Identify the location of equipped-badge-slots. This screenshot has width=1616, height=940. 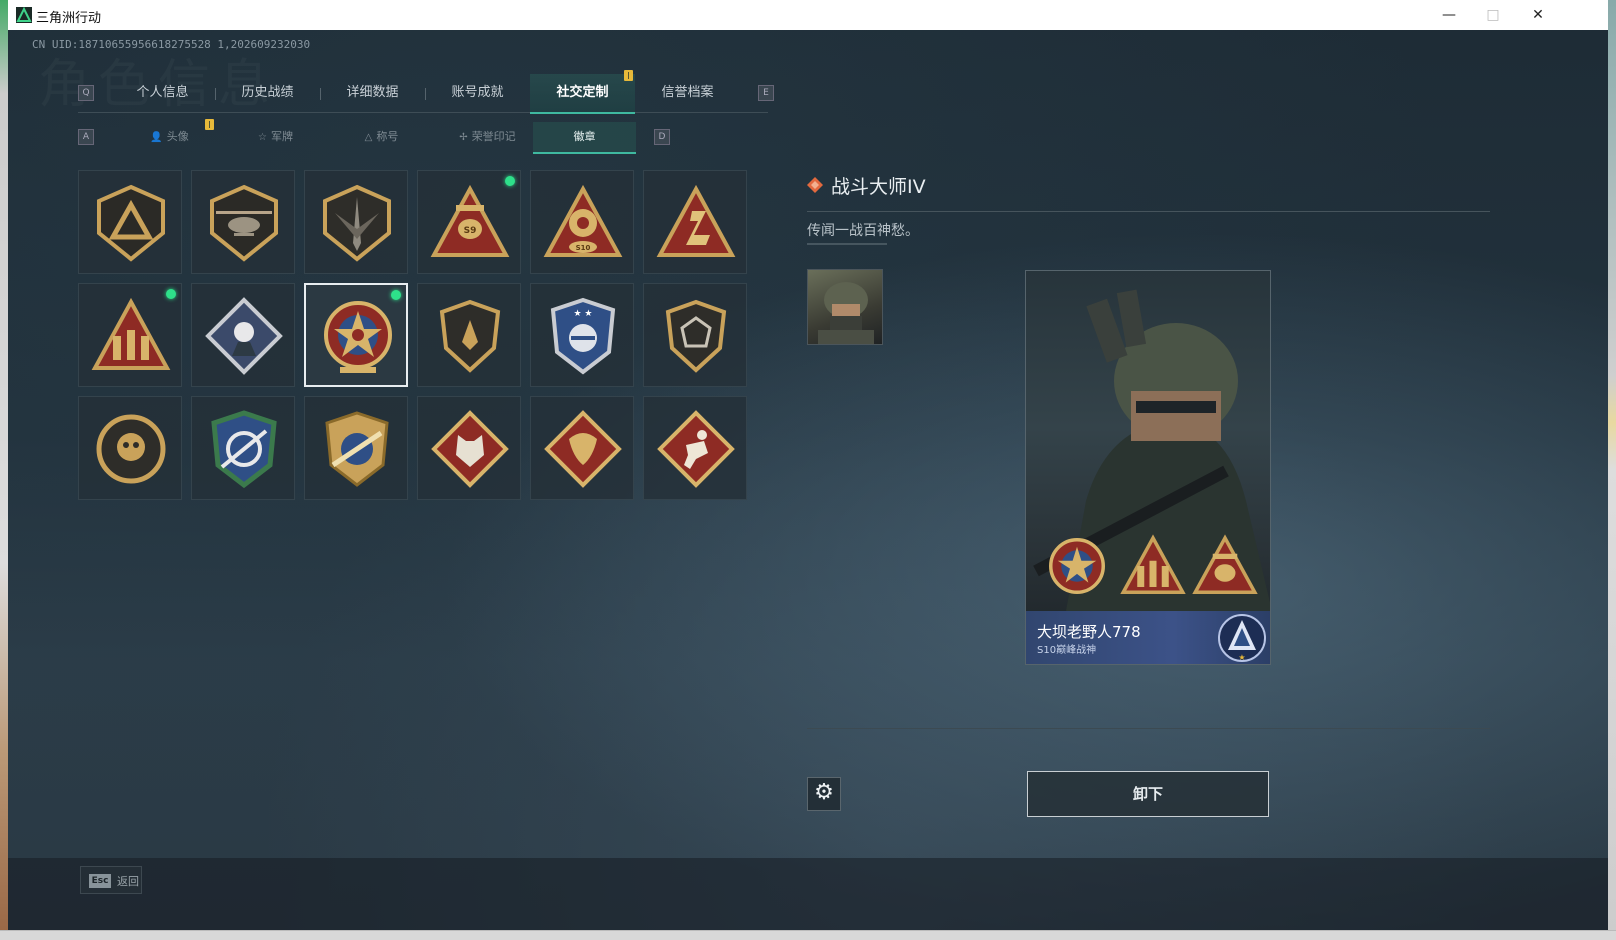
(1149, 564).